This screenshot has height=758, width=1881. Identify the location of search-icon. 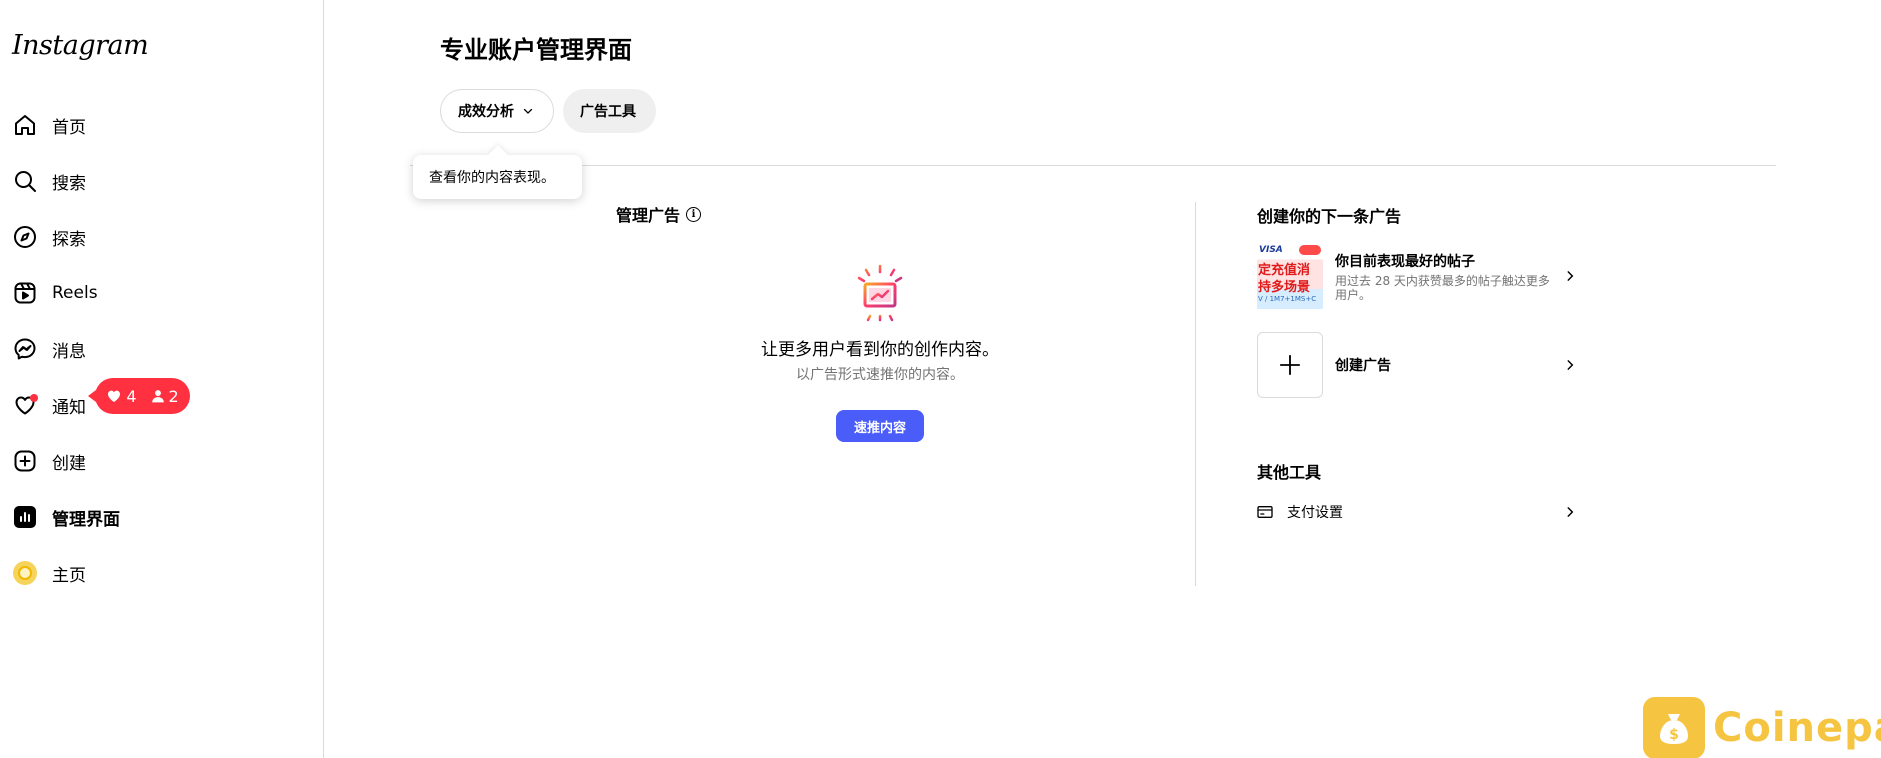
(25, 181).